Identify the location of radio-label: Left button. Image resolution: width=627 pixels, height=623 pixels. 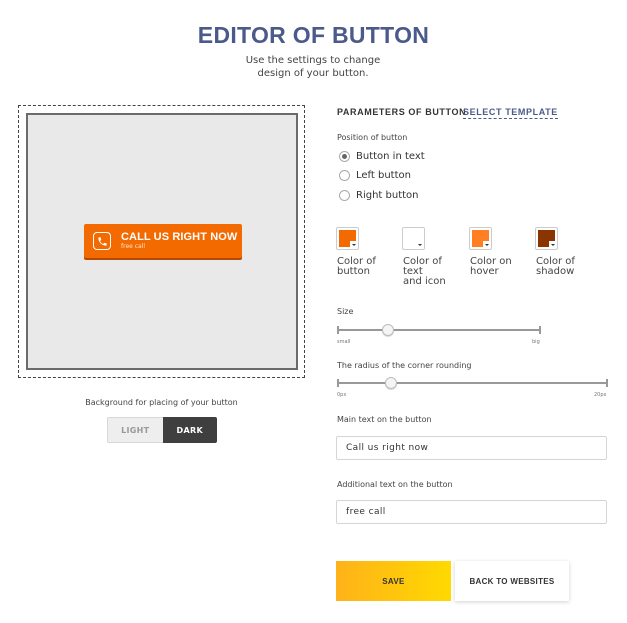
(383, 175).